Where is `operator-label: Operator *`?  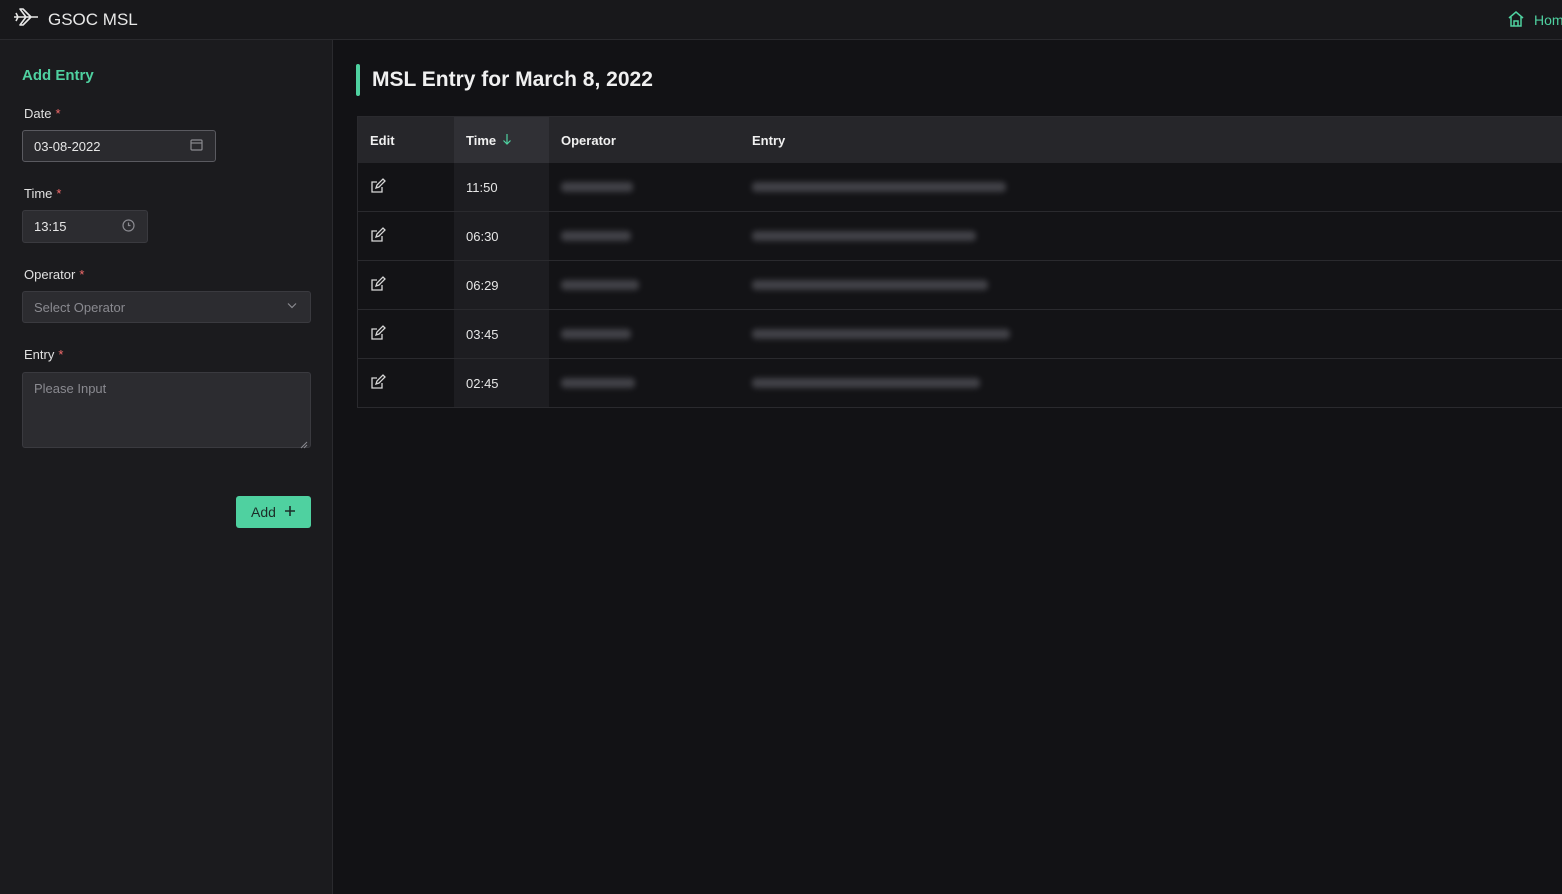
operator-label: Operator * is located at coordinates (54, 274).